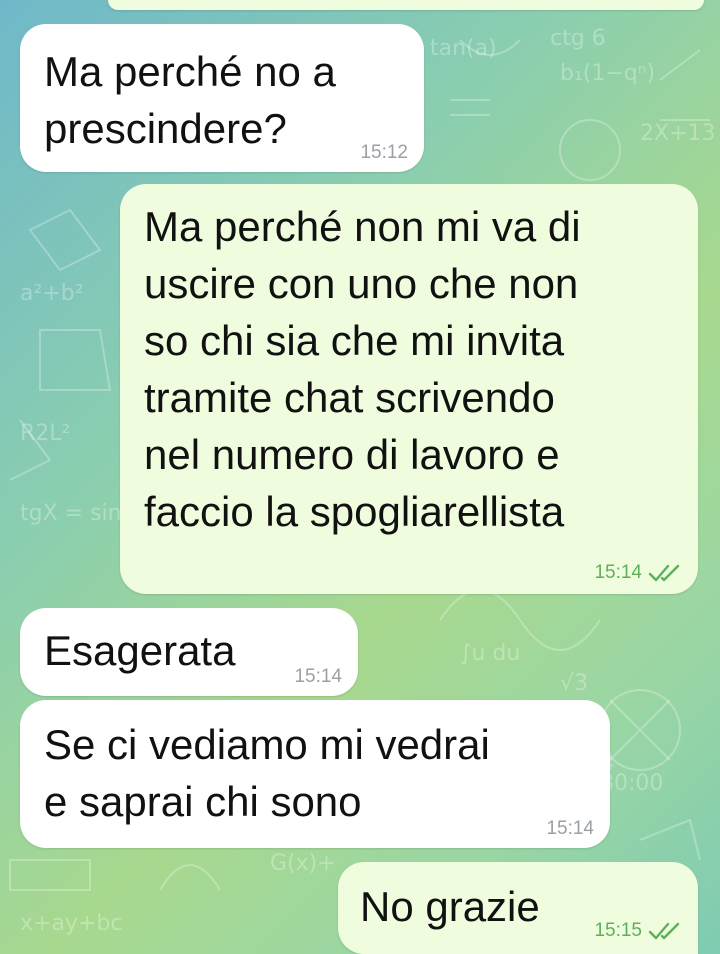 The height and width of the screenshot is (954, 720). Describe the element at coordinates (190, 100) in the screenshot. I see `message-text: Ma perché no a prescindere?` at that location.